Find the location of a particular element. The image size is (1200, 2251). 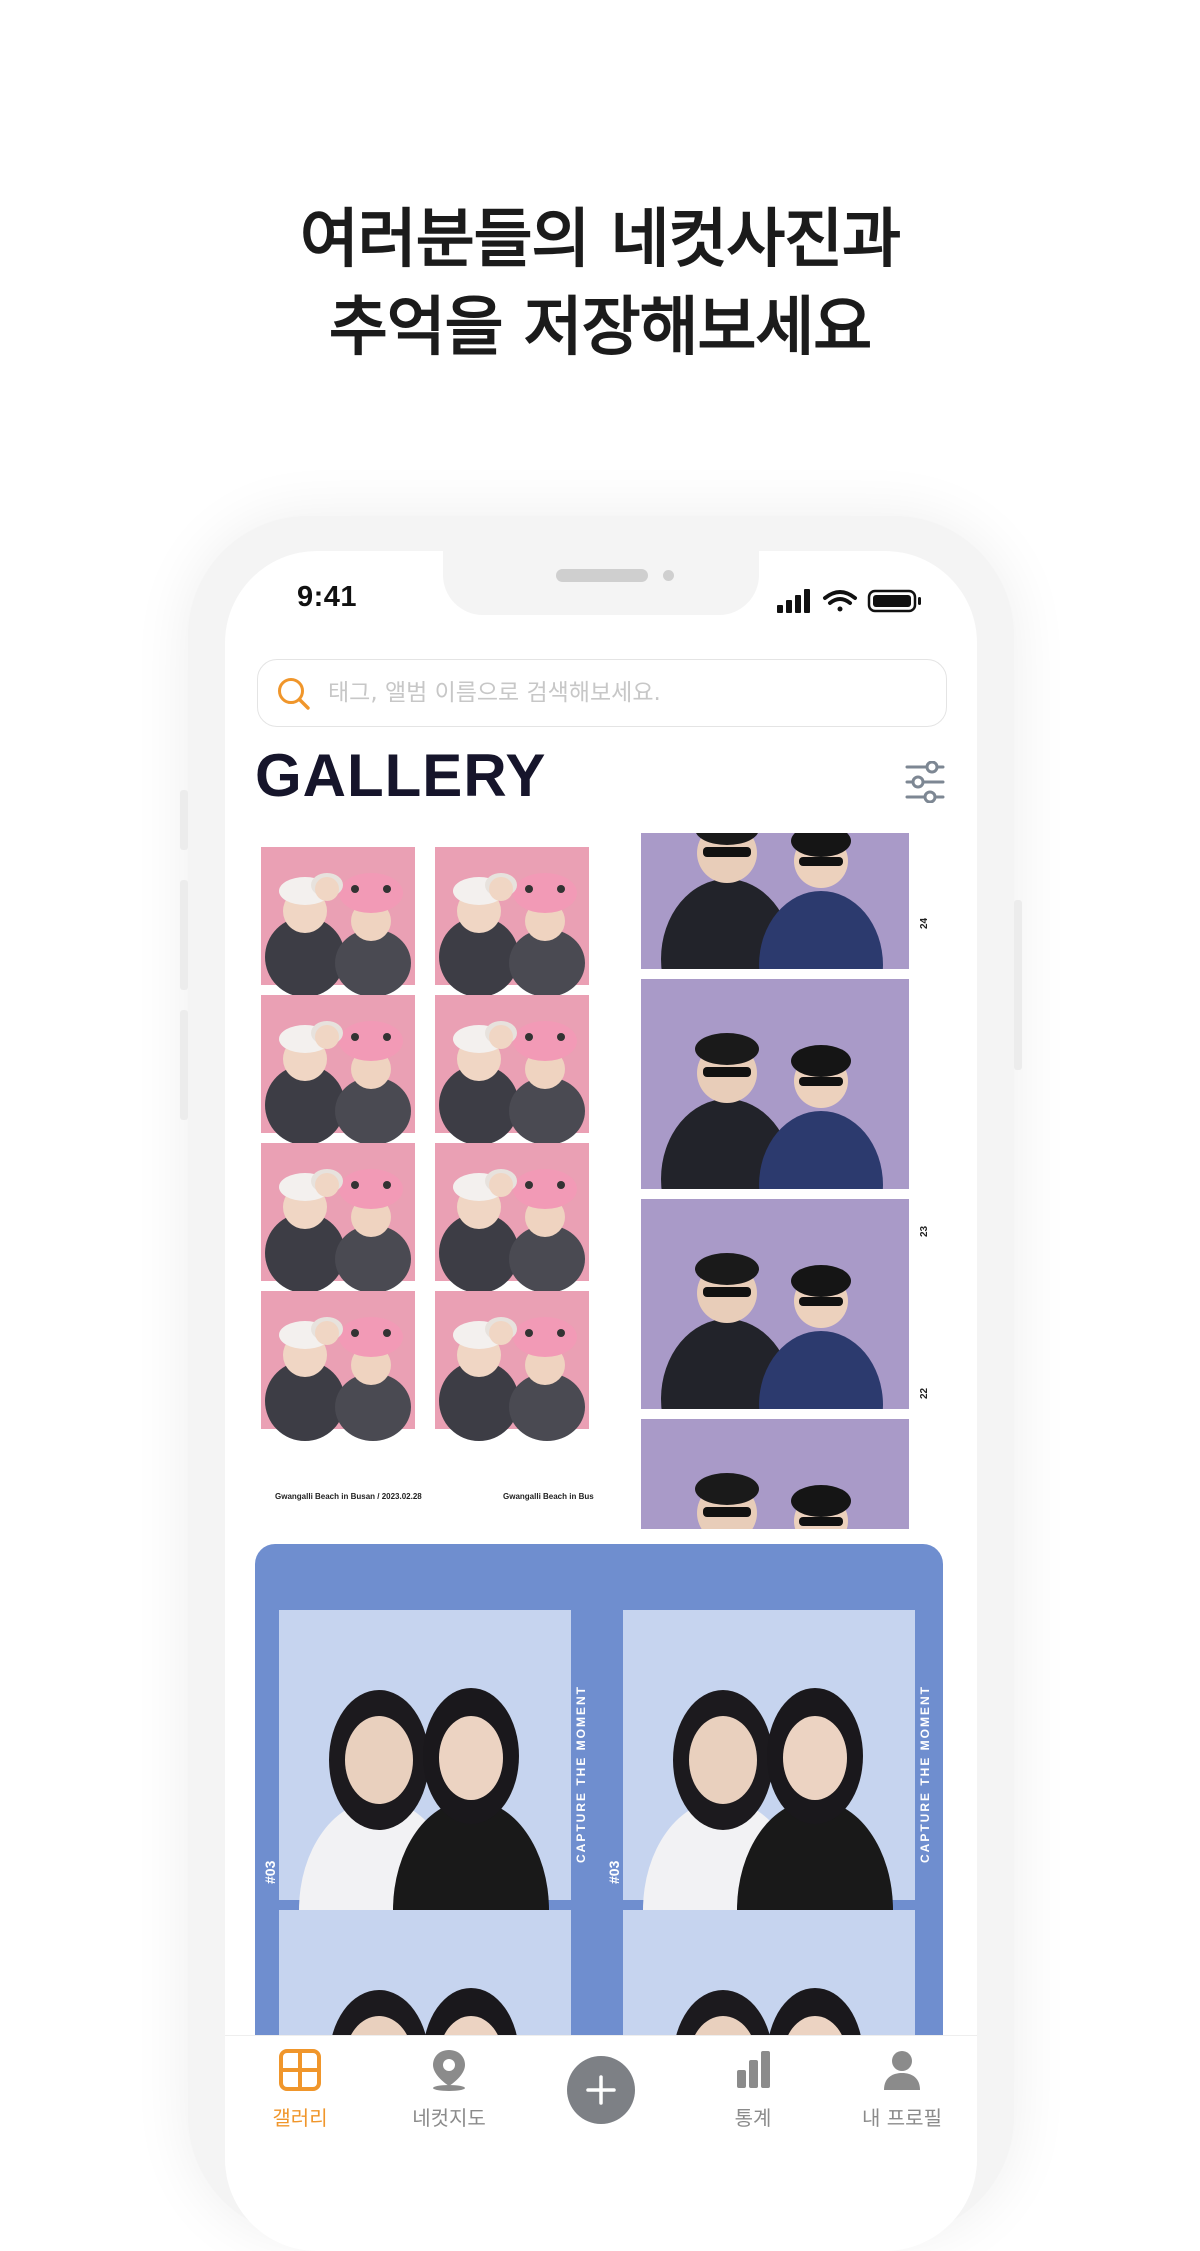

bar-chart-icon is located at coordinates (753, 2069).